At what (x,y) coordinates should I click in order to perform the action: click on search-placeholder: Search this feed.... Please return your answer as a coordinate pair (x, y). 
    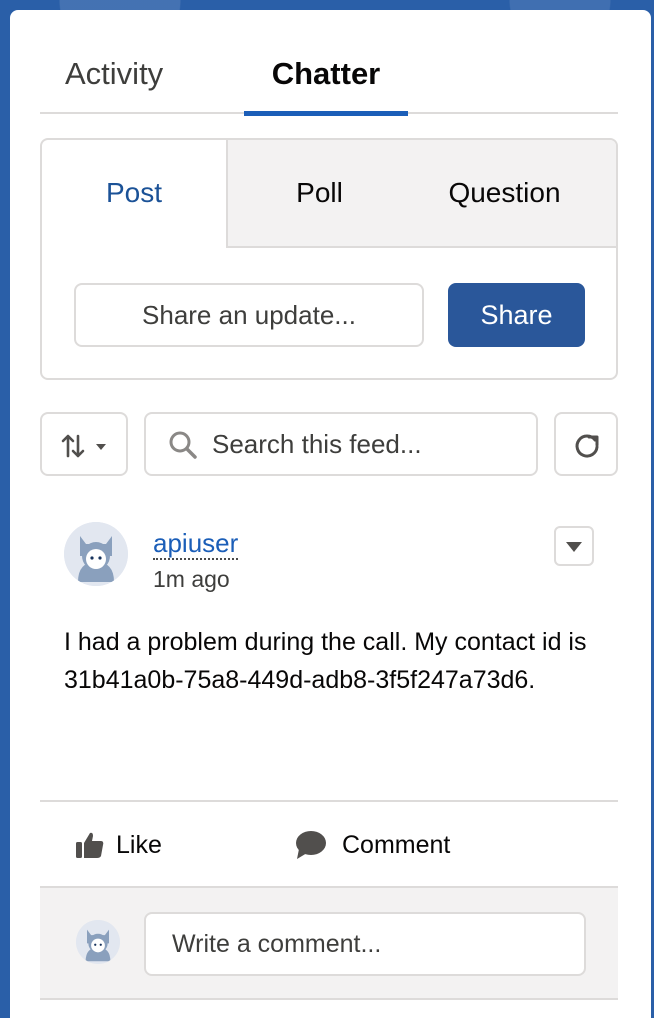
    Looking at the image, I should click on (317, 444).